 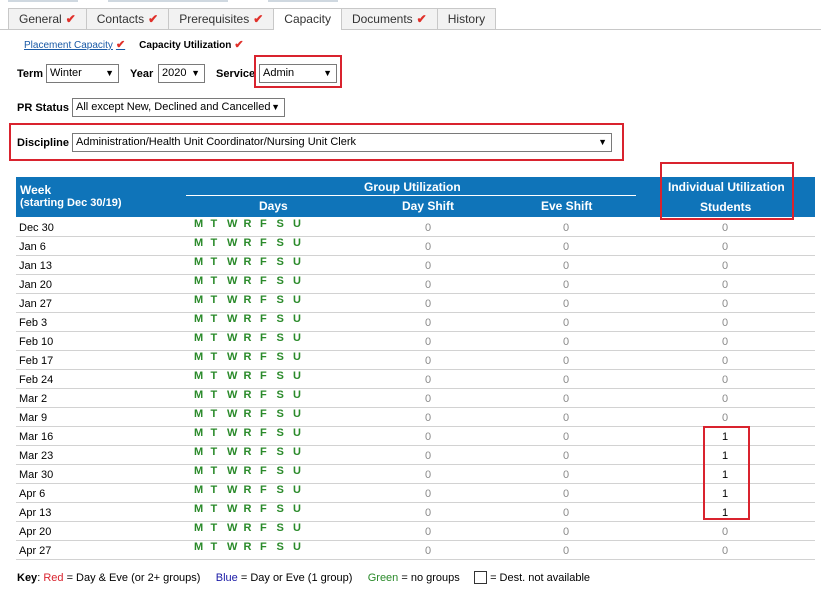 I want to click on tab-history: History, so click(x=466, y=18).